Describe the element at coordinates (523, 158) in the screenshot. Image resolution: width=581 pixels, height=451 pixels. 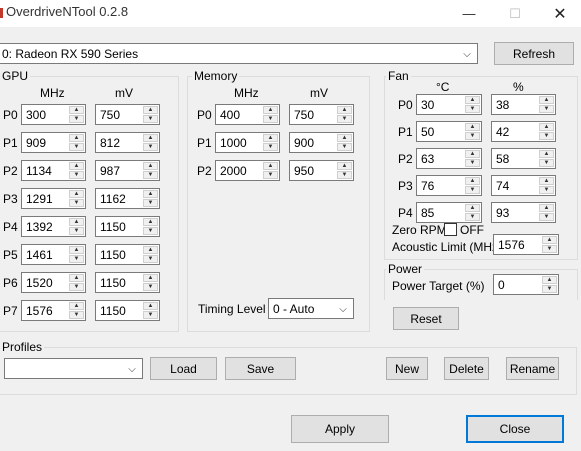
I see `fan-pct-spinner: 58 ▲ ▼` at that location.